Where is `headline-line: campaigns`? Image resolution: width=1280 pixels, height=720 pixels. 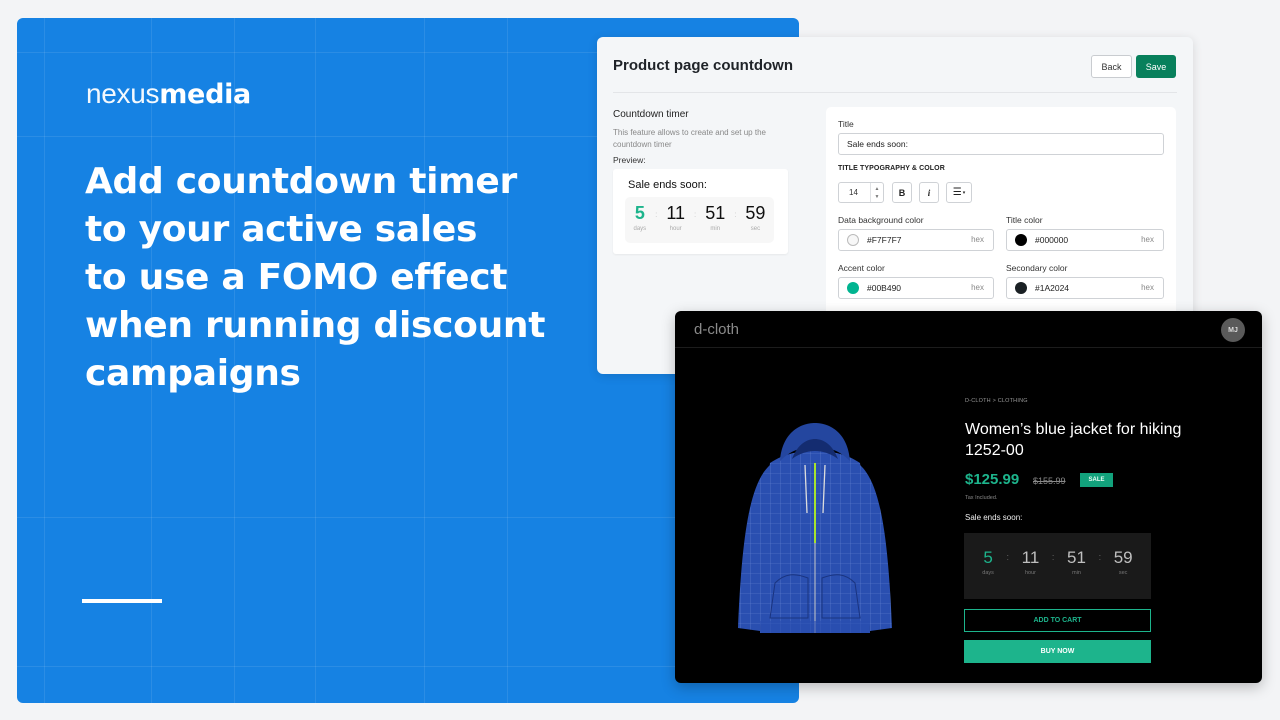
headline-line: campaigns is located at coordinates (193, 373).